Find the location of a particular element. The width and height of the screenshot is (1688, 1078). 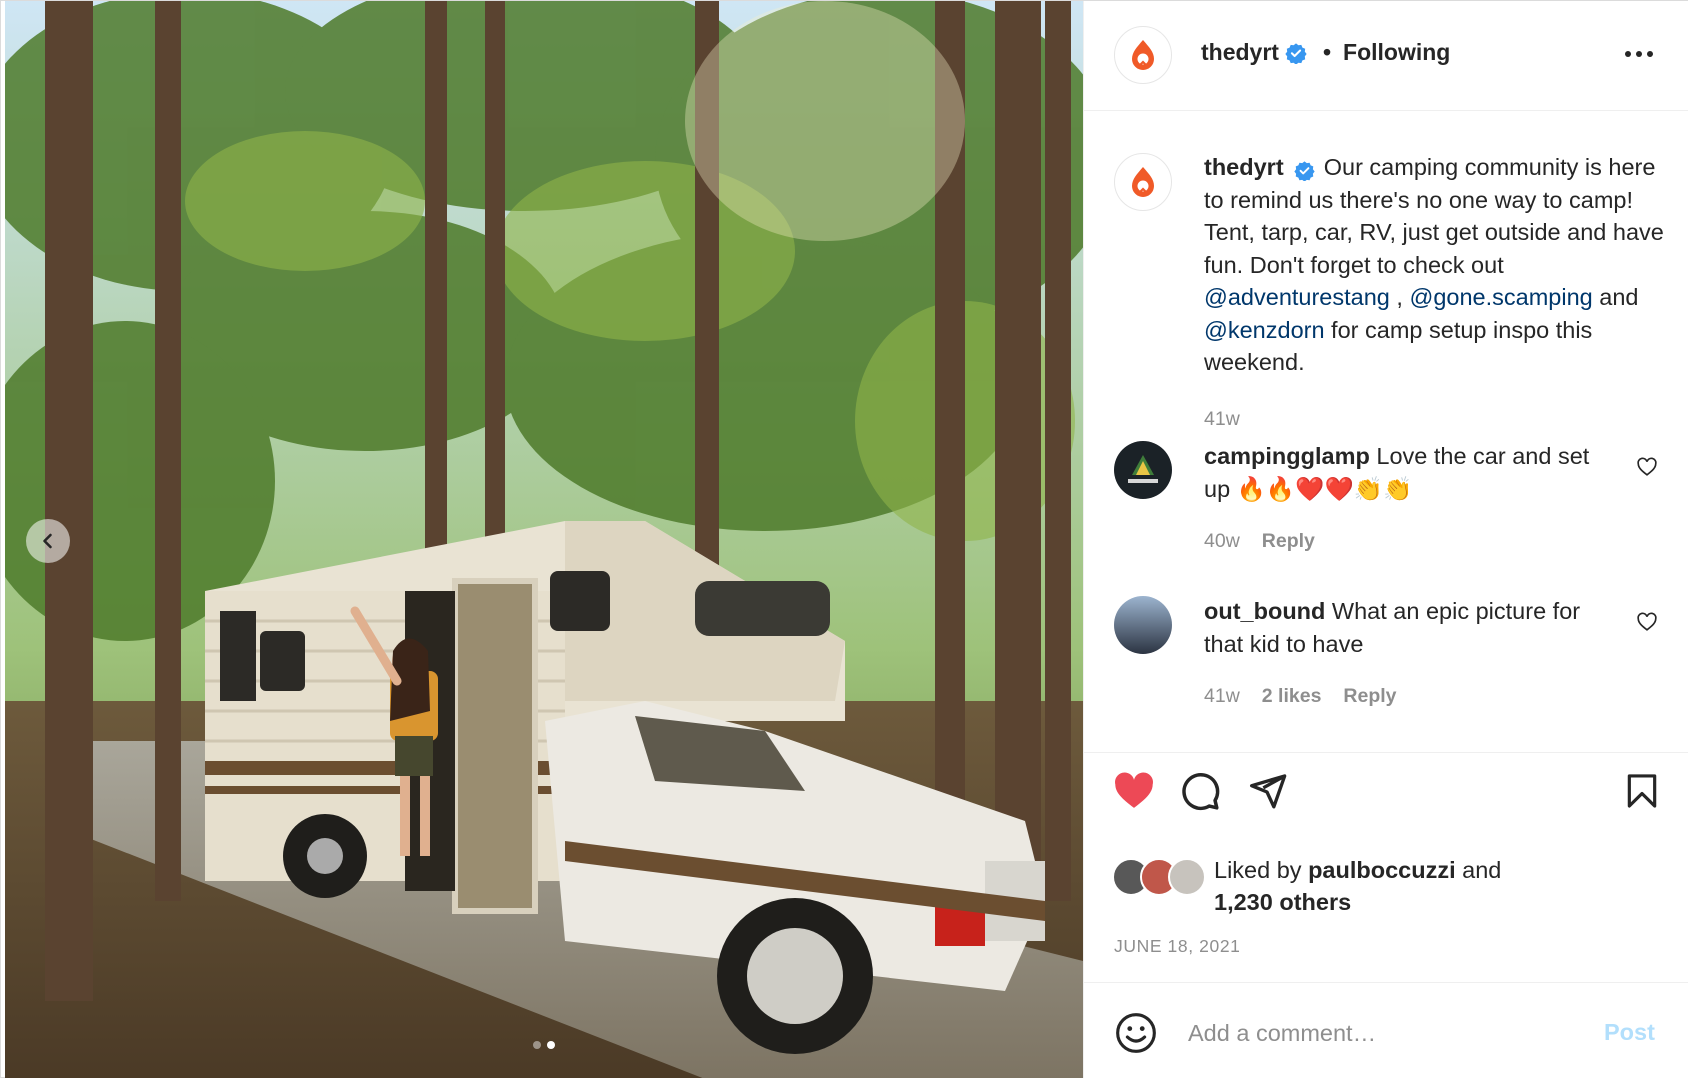

like-button is located at coordinates (1134, 791).